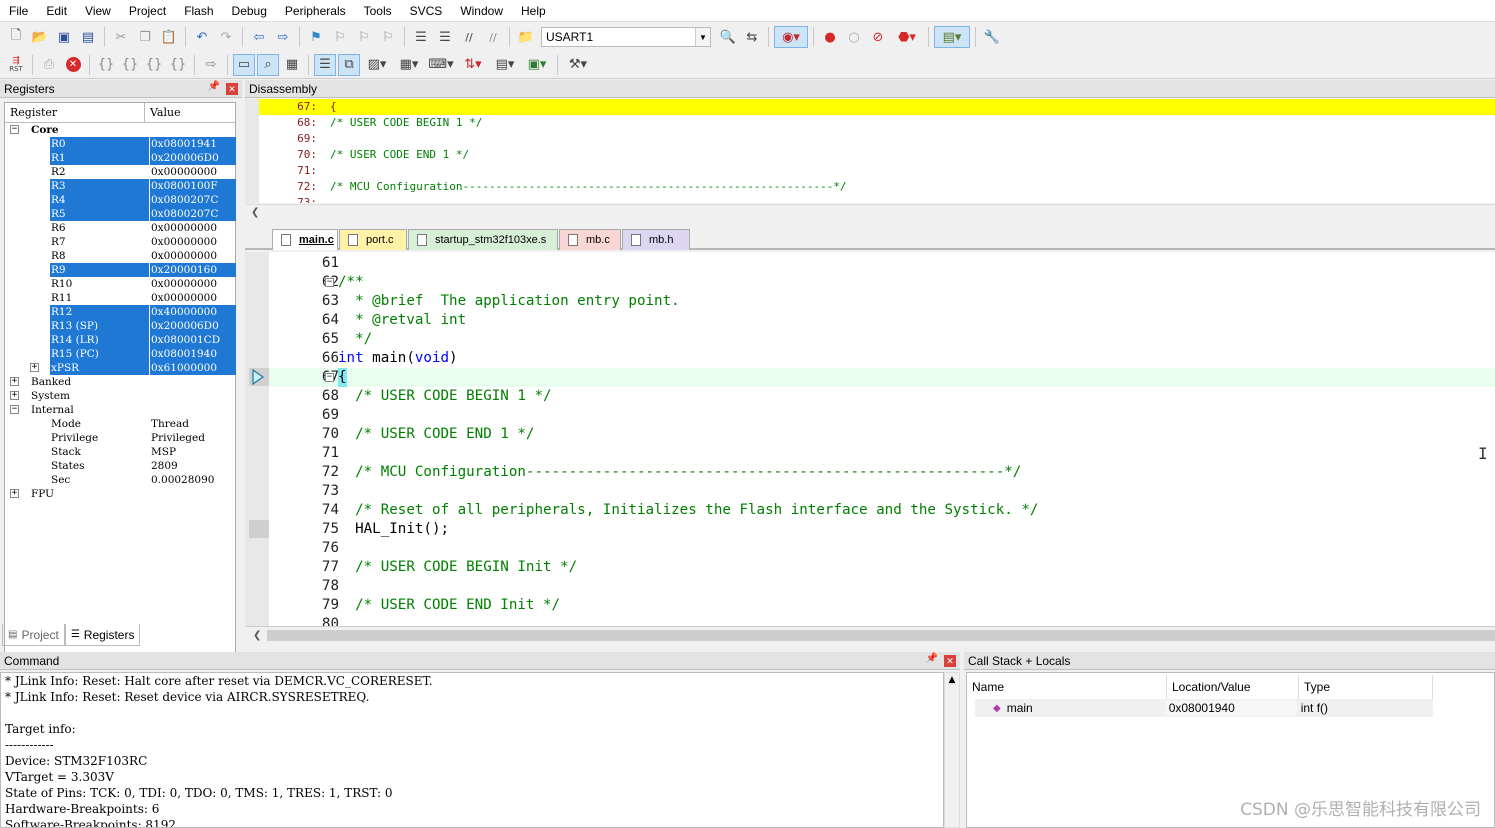  Describe the element at coordinates (121, 368) in the screenshot. I see `register-row: + xPSR 0x61000000` at that location.